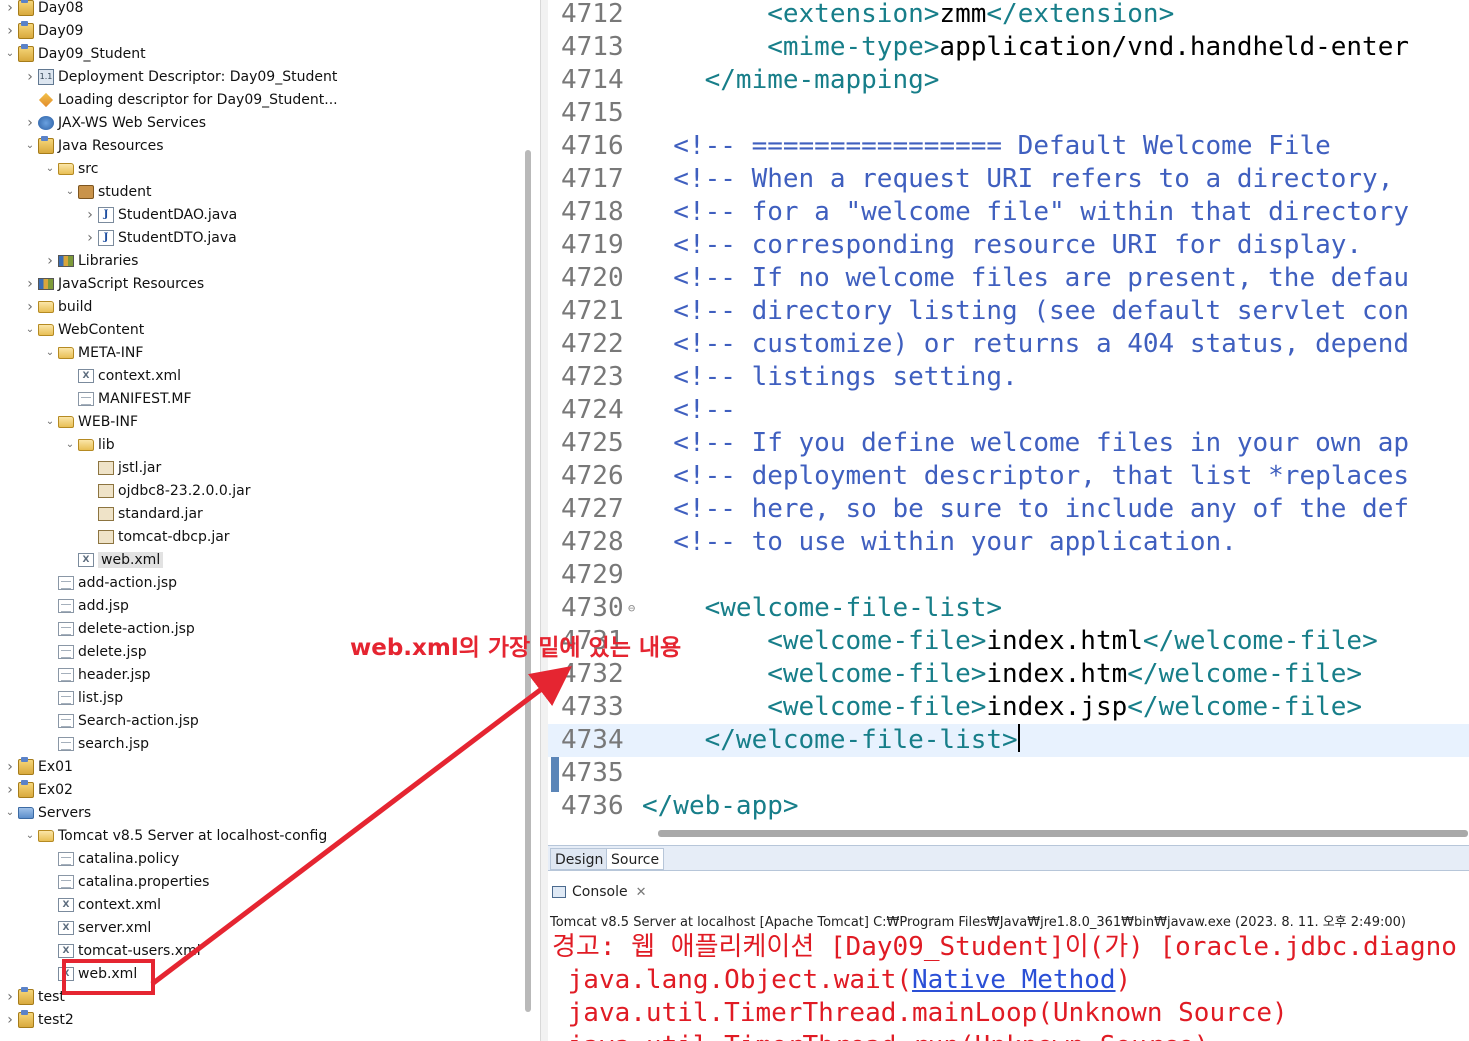  What do you see at coordinates (261, 421) in the screenshot?
I see `tree-item: ⌄ WEB-INF` at bounding box center [261, 421].